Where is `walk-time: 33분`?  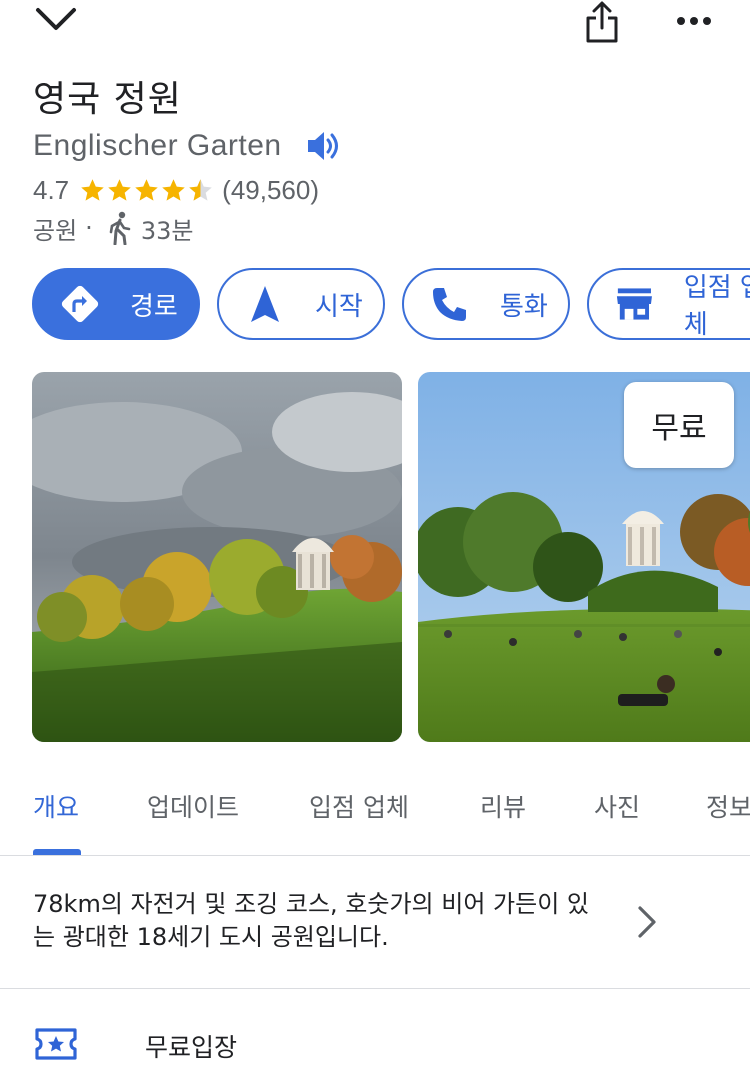 walk-time: 33분 is located at coordinates (167, 230).